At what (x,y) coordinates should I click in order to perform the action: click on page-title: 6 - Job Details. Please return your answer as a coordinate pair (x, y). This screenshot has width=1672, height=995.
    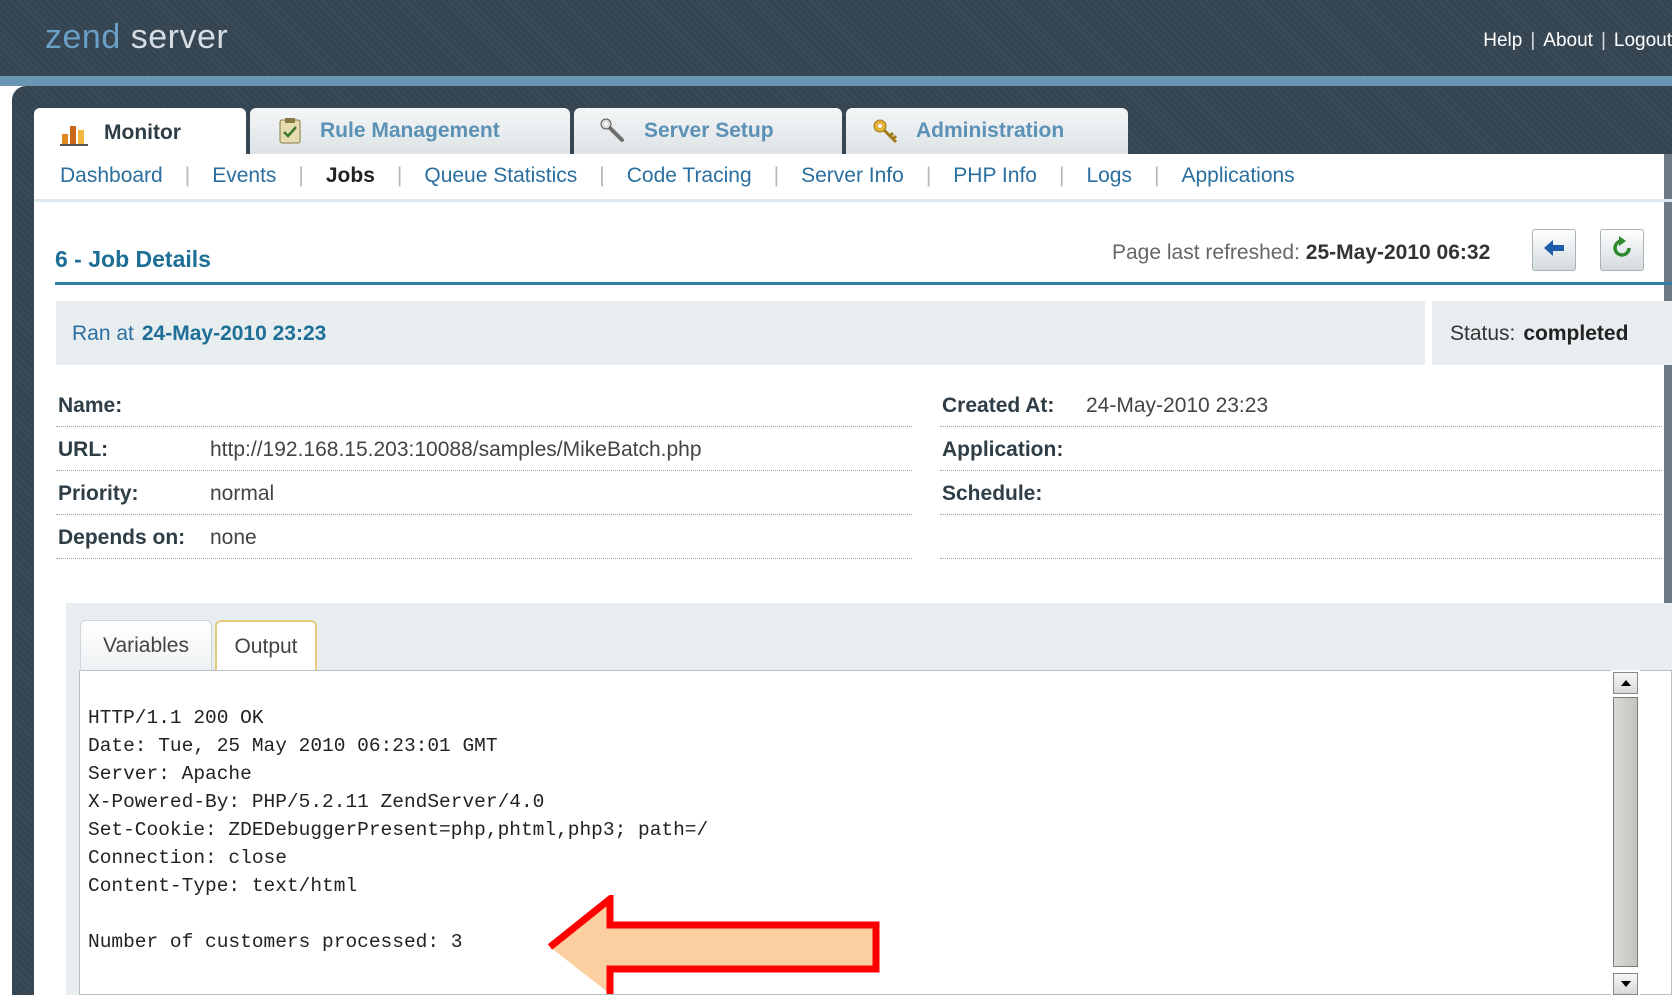
    Looking at the image, I should click on (133, 259).